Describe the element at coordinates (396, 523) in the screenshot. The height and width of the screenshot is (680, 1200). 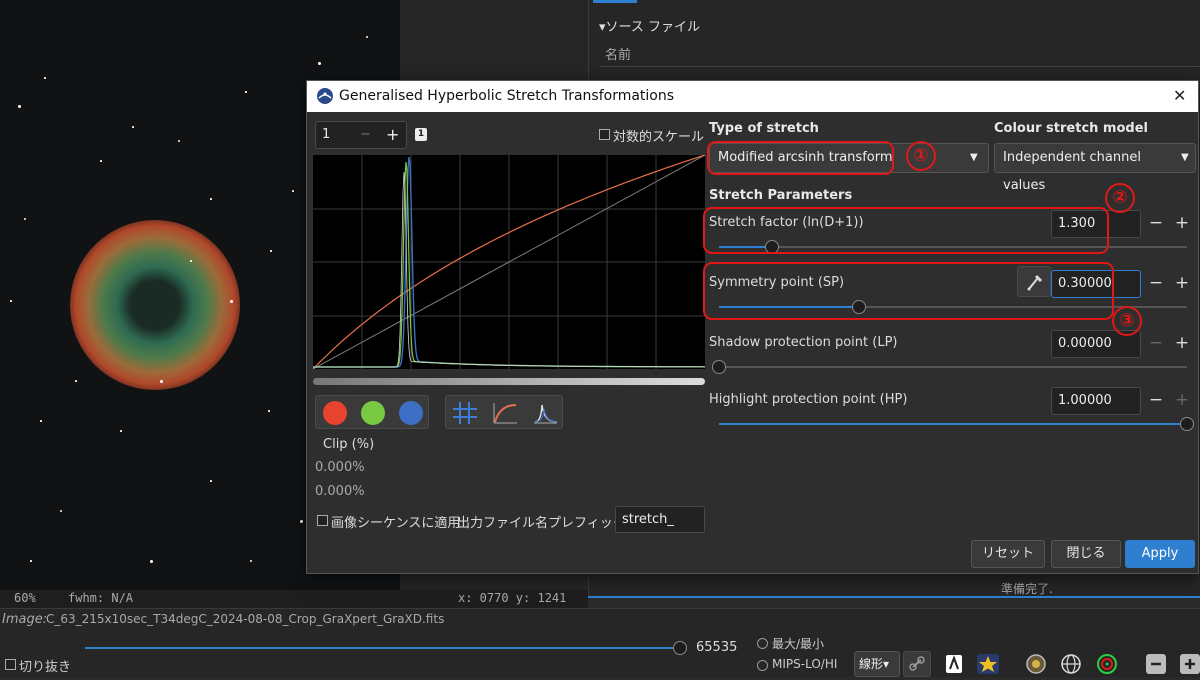
I see `apply-sequence-label: 画像シーケンスに適用` at that location.